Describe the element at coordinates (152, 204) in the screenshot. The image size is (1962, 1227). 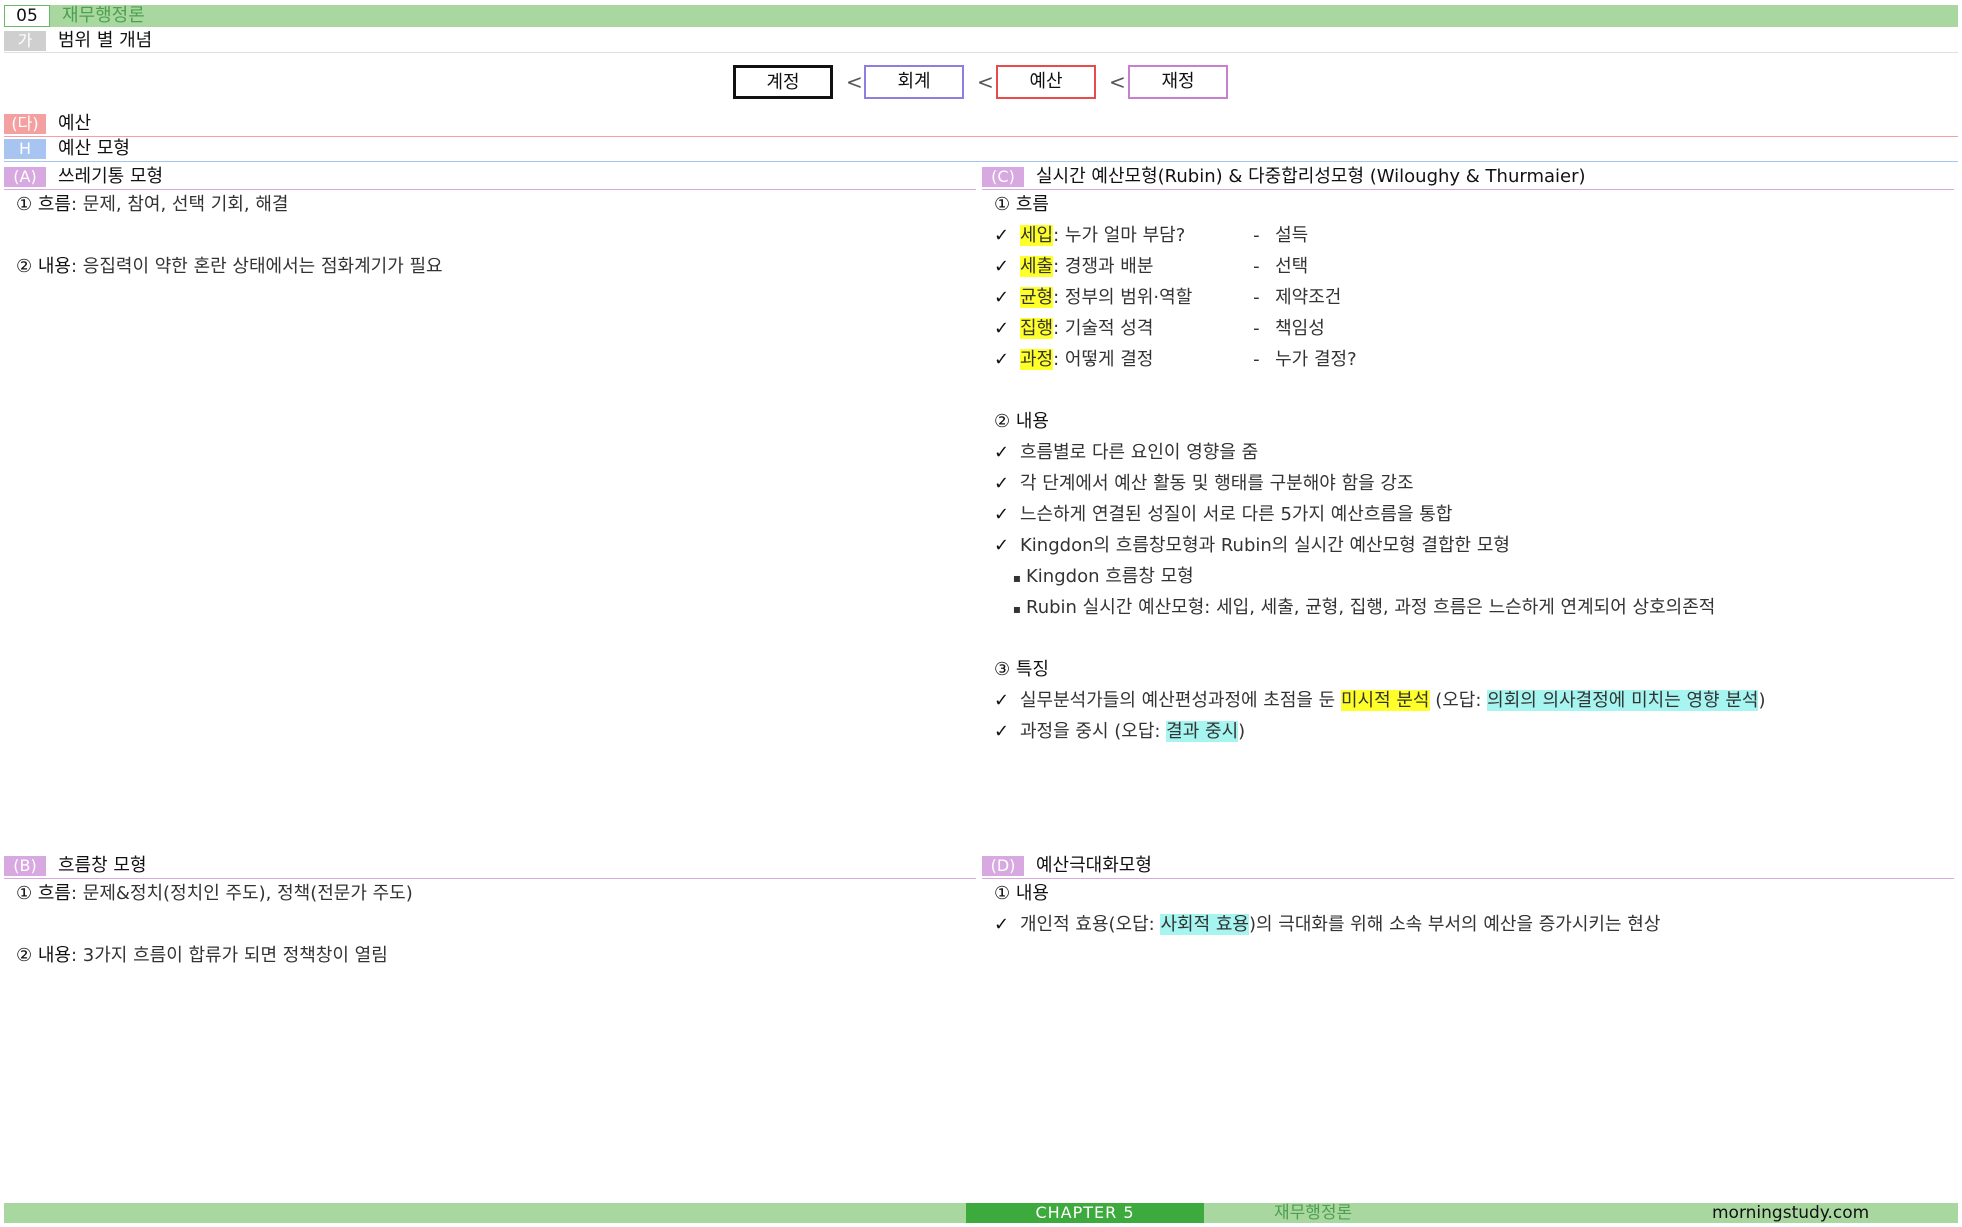
I see `list-item: ① 흐름: 문제, 참여, 선택 기회, 해결` at that location.